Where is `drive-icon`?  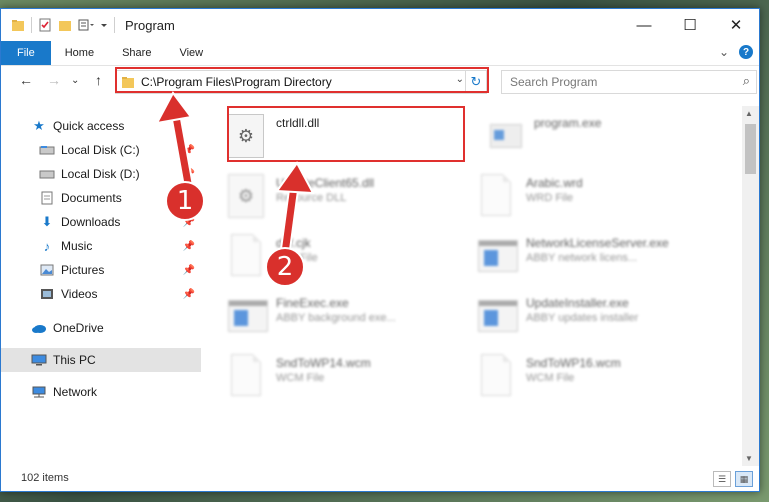
drive-icon is located at coordinates (47, 150).